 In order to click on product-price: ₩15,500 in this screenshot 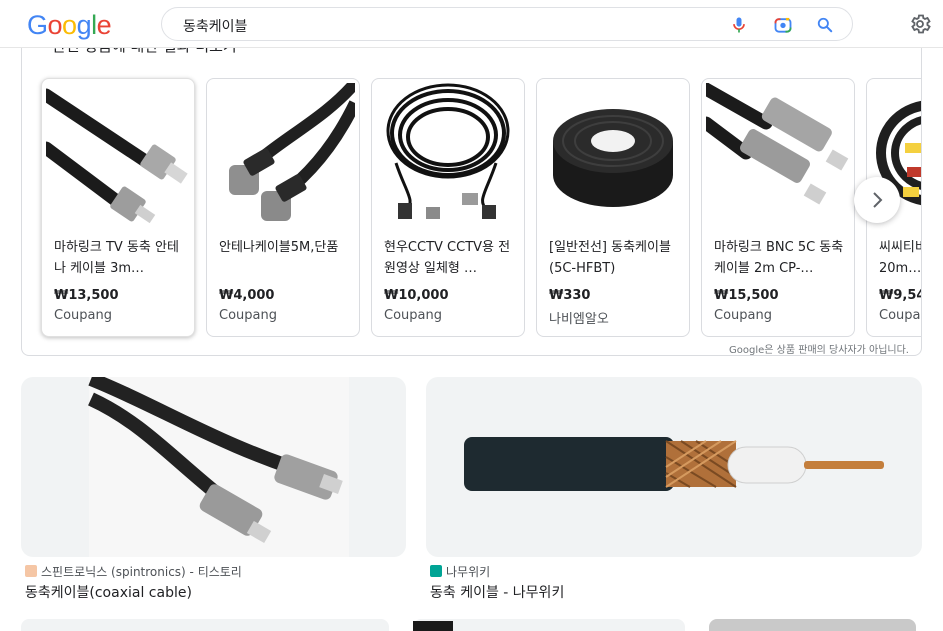, I will do `click(746, 295)`.